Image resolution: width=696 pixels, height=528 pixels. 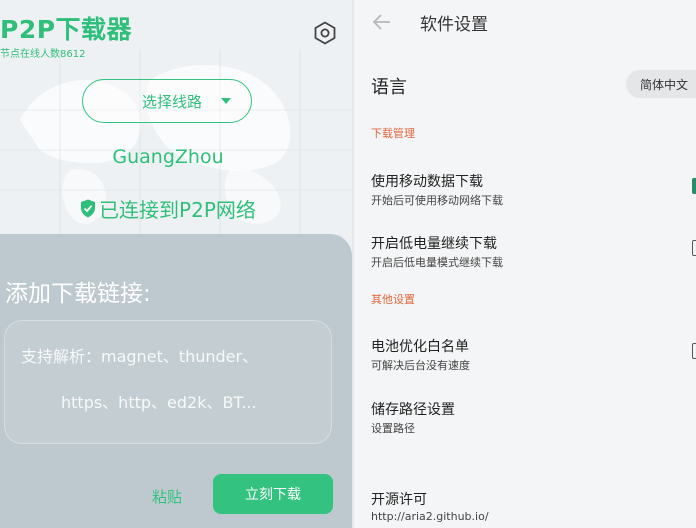 I want to click on connection-status: 已连接到P2P网络, so click(x=168, y=208).